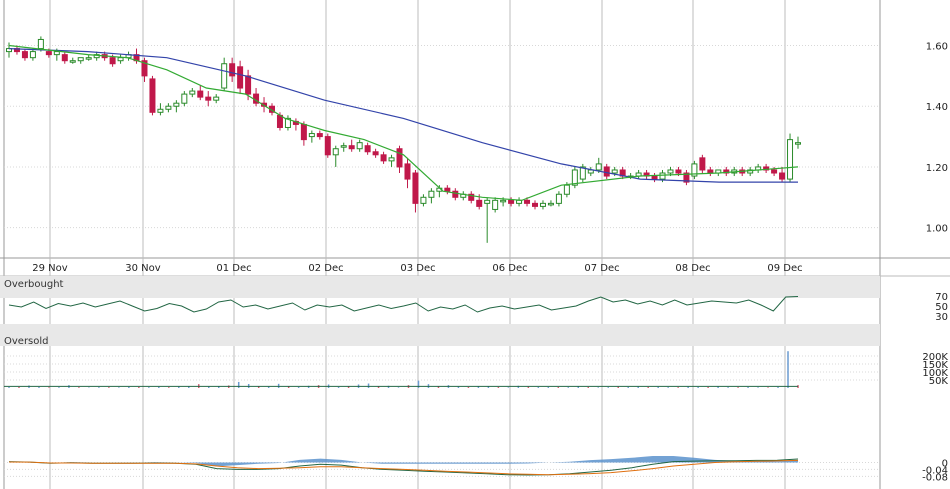  What do you see at coordinates (50, 268) in the screenshot?
I see `date-label: 29 Nov` at bounding box center [50, 268].